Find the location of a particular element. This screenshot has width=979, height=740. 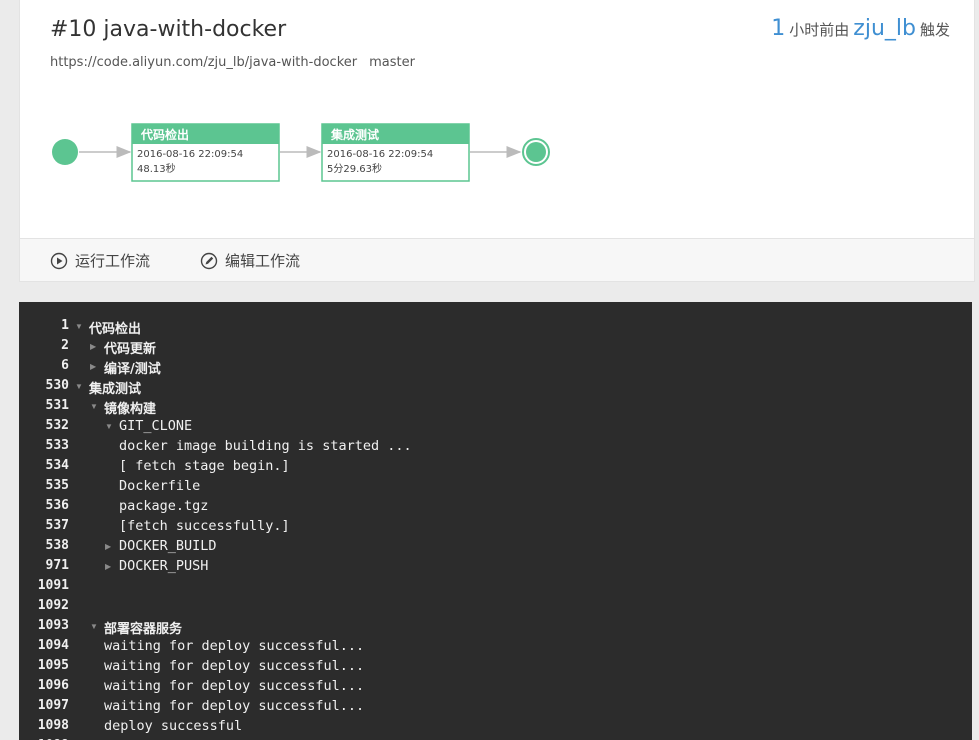

log-text: DOCKER_BUILD is located at coordinates (168, 546).